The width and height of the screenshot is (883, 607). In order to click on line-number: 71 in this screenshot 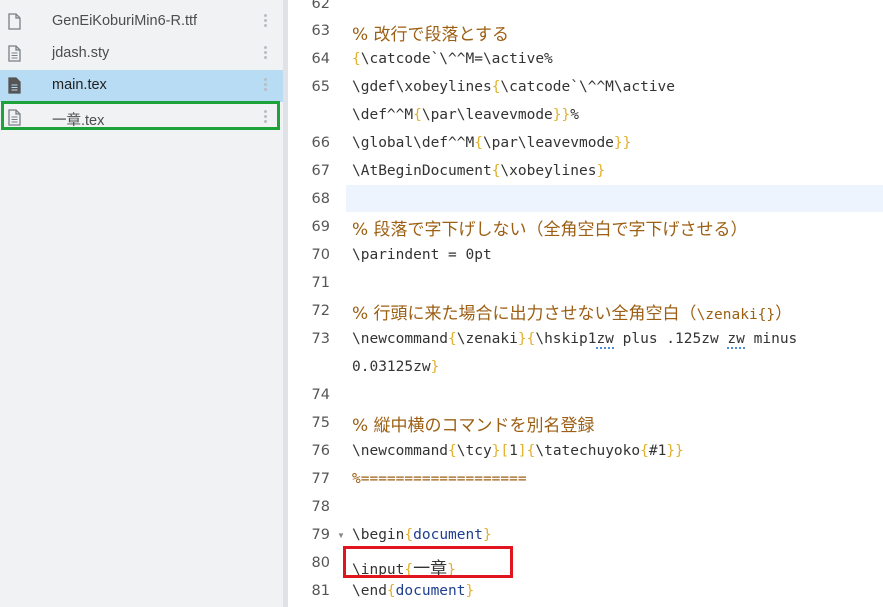, I will do `click(320, 283)`.